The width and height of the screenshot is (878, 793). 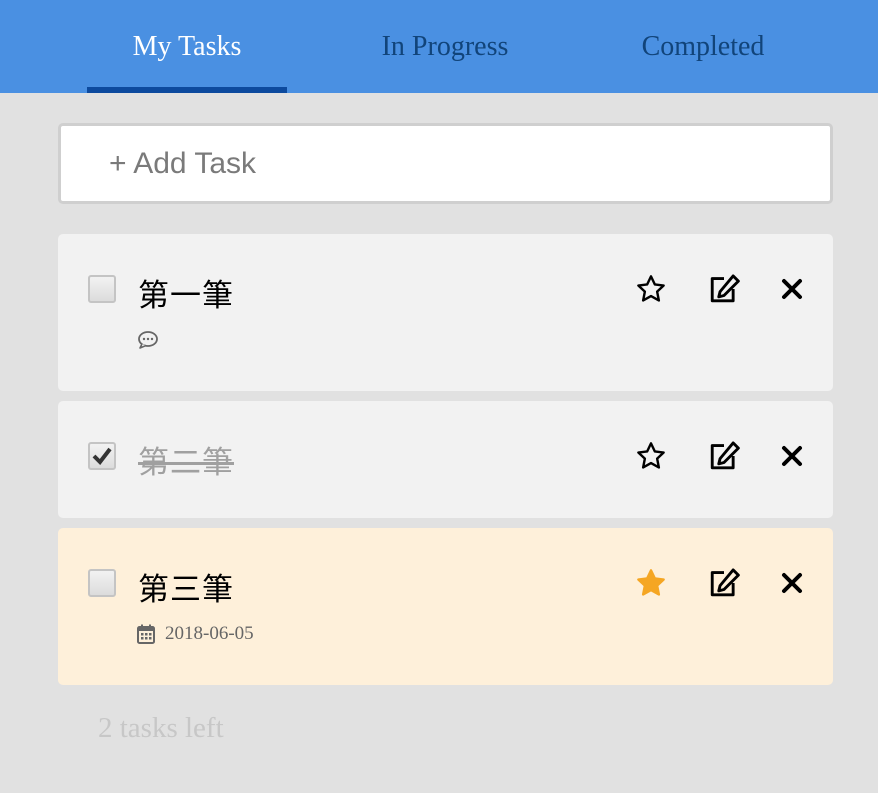 What do you see at coordinates (445, 459) in the screenshot?
I see `task-card: 第二筆` at bounding box center [445, 459].